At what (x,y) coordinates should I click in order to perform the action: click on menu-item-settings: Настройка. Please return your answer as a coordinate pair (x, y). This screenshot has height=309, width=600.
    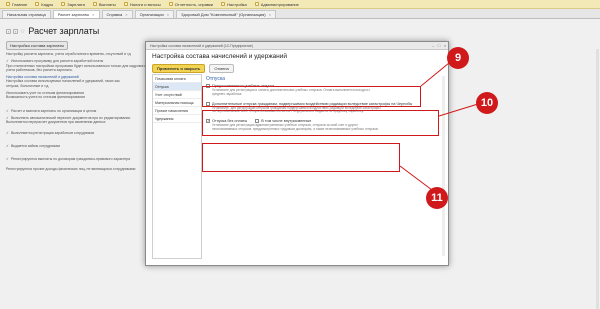
    Looking at the image, I should click on (234, 4).